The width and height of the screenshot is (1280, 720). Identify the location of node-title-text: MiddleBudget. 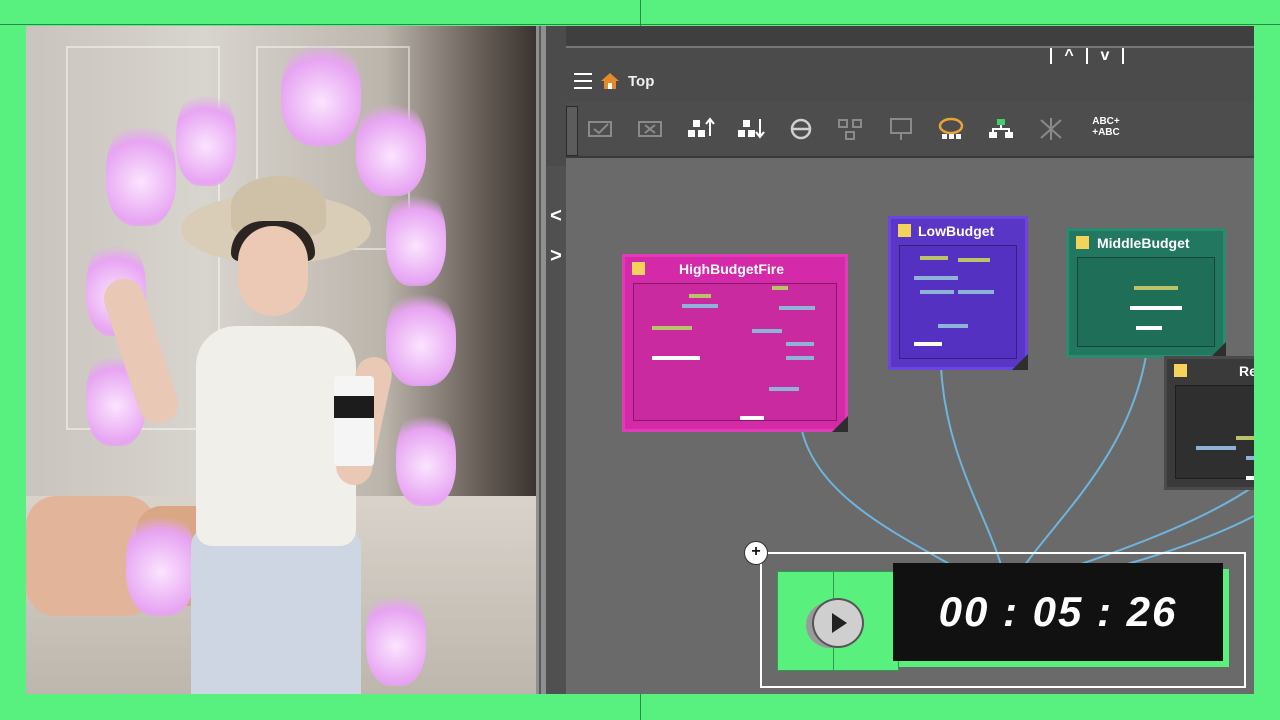
(1143, 243).